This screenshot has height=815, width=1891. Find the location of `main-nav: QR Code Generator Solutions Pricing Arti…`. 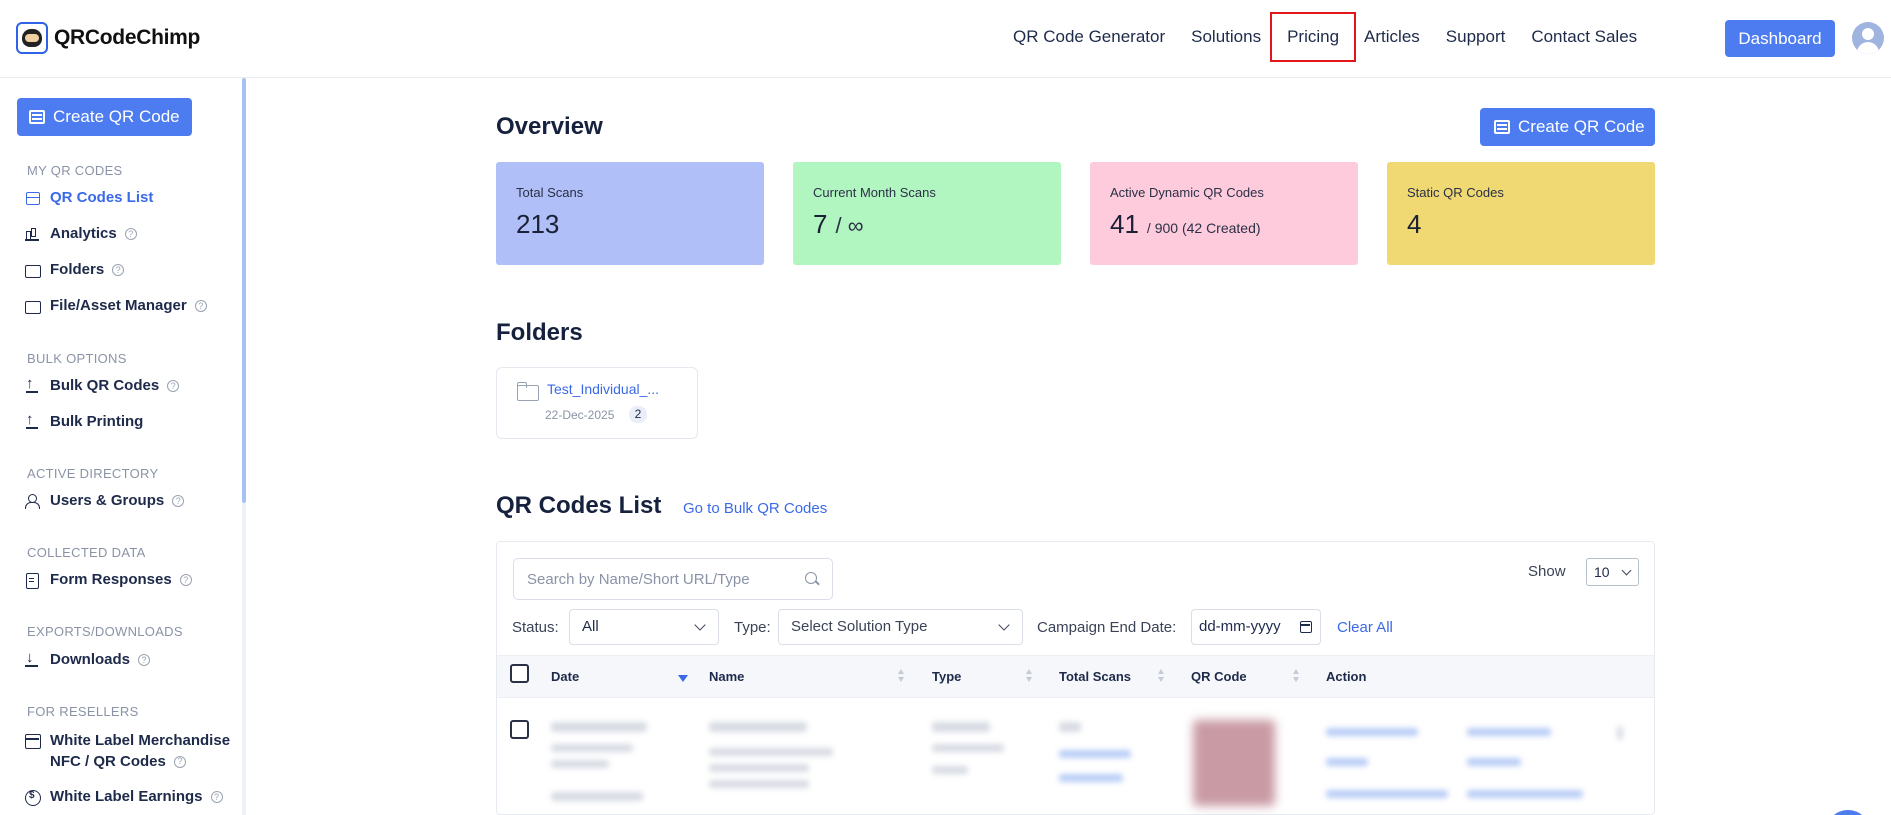

main-nav: QR Code Generator Solutions Pricing Arti… is located at coordinates (1338, 37).